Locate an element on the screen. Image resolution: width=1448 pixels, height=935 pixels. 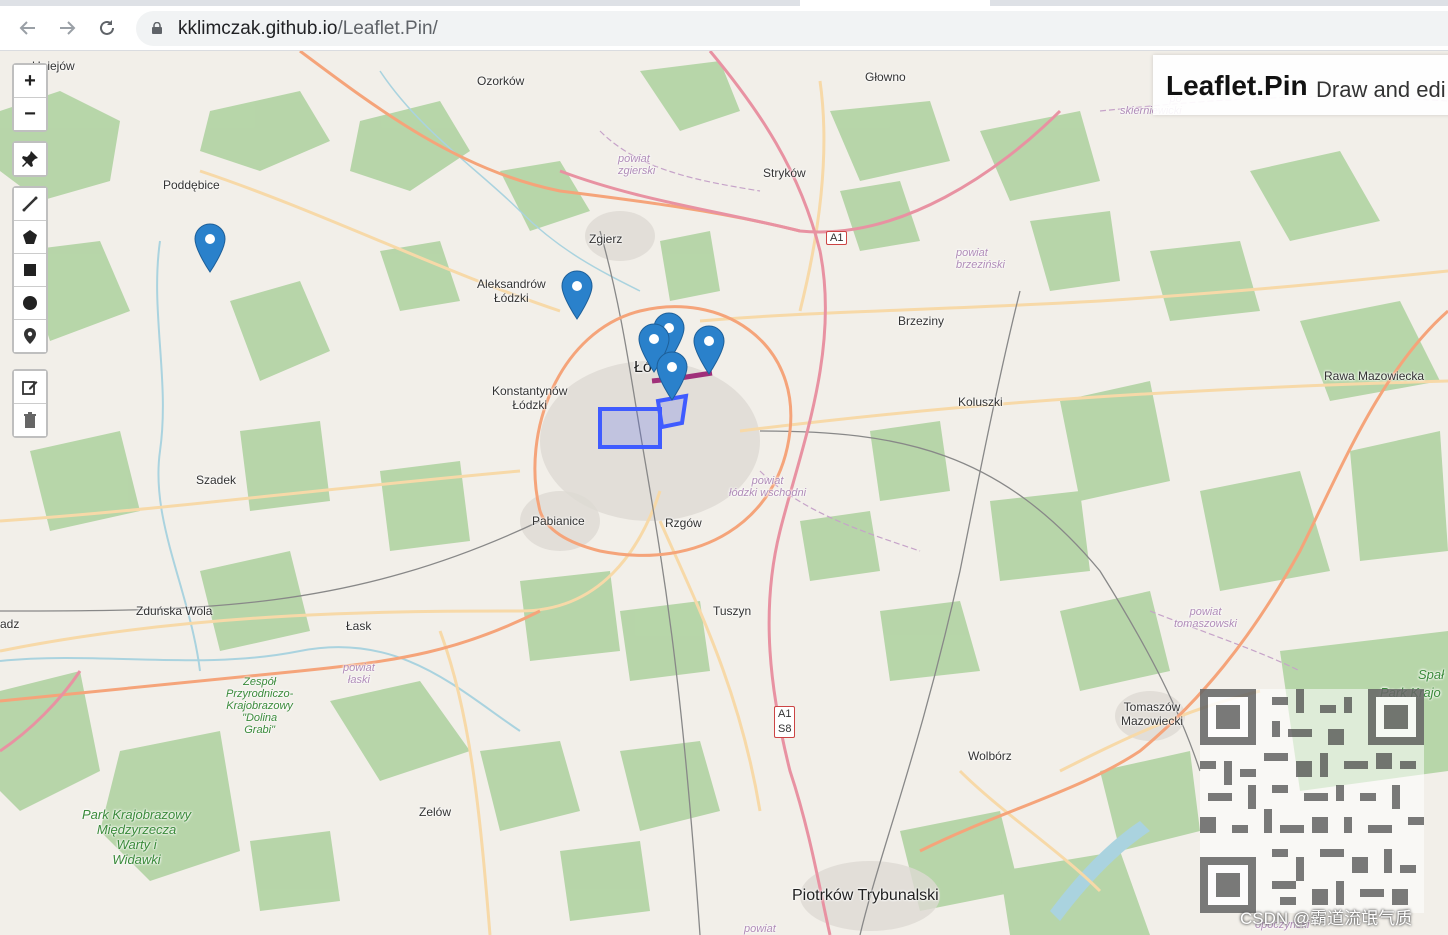
place-rzgow: Rzgów is located at coordinates (683, 523).